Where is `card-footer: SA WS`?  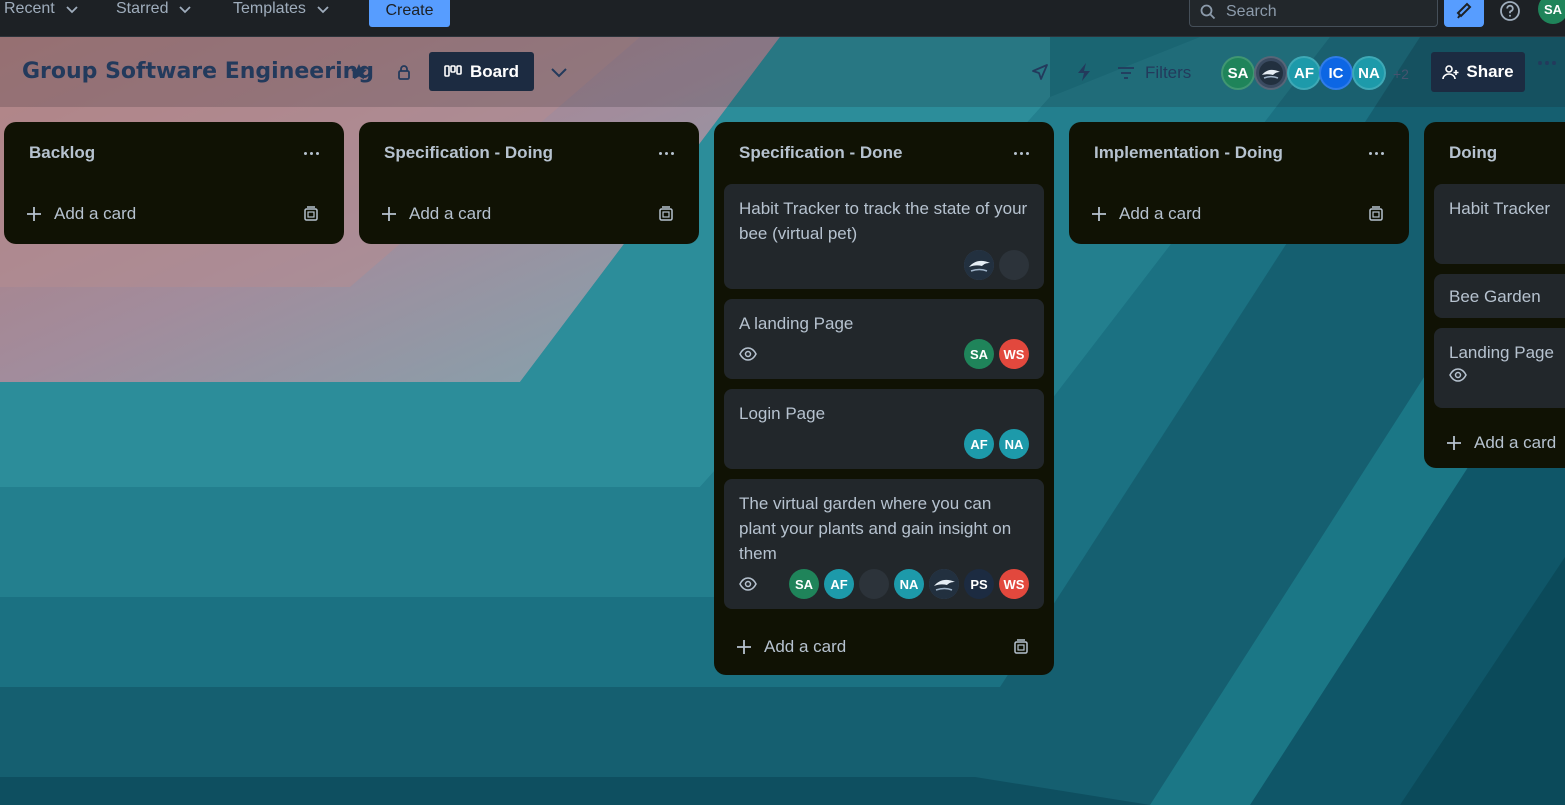 card-footer: SA WS is located at coordinates (884, 354).